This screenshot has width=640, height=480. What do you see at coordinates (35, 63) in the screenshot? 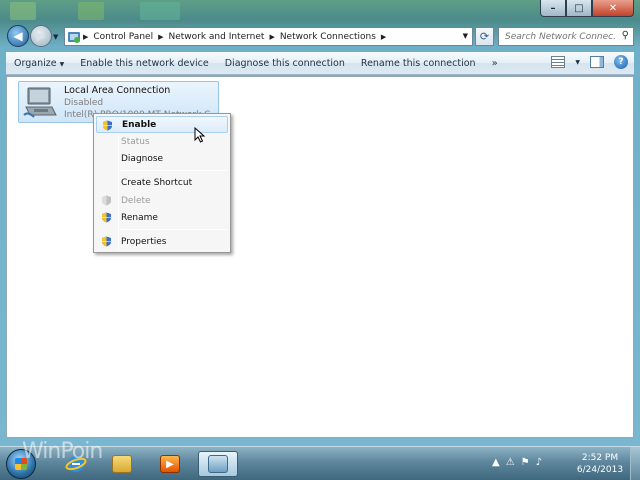
I see `organize-label: Organize` at bounding box center [35, 63].